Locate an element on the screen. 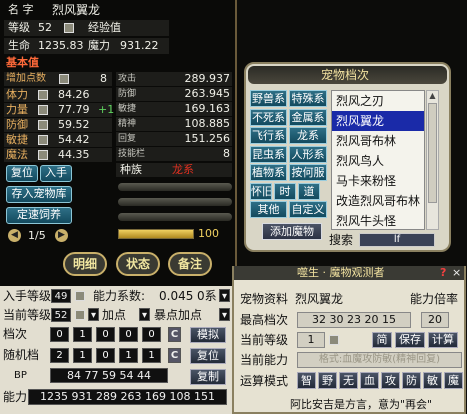 The width and height of the screenshot is (467, 414). calc-button: 计算 is located at coordinates (443, 340).